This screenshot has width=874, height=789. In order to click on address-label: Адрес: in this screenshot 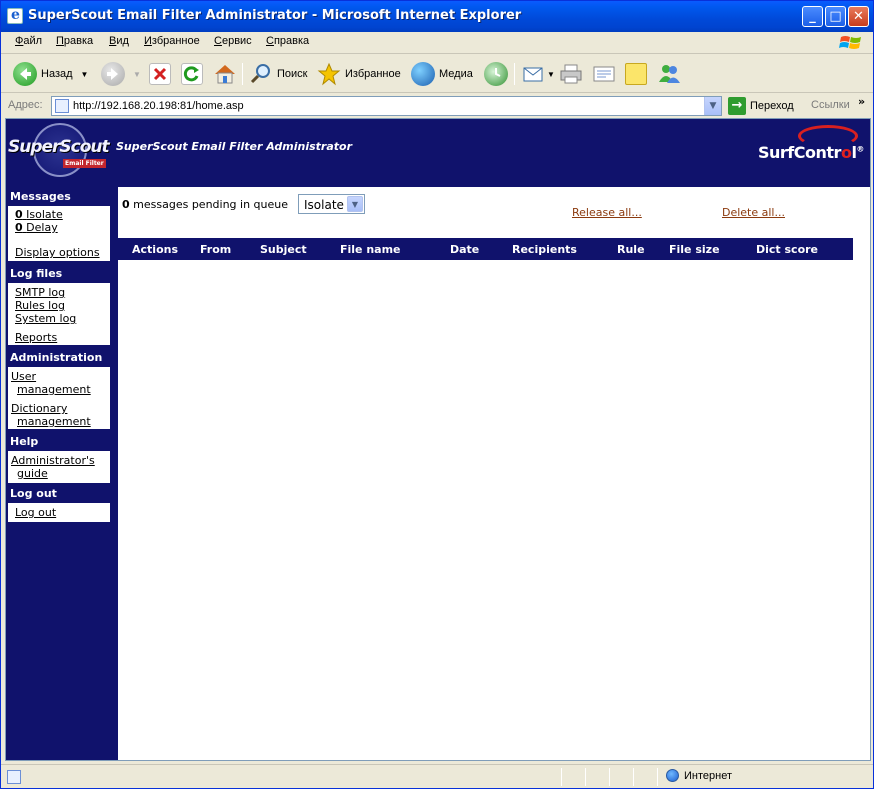, I will do `click(25, 105)`.